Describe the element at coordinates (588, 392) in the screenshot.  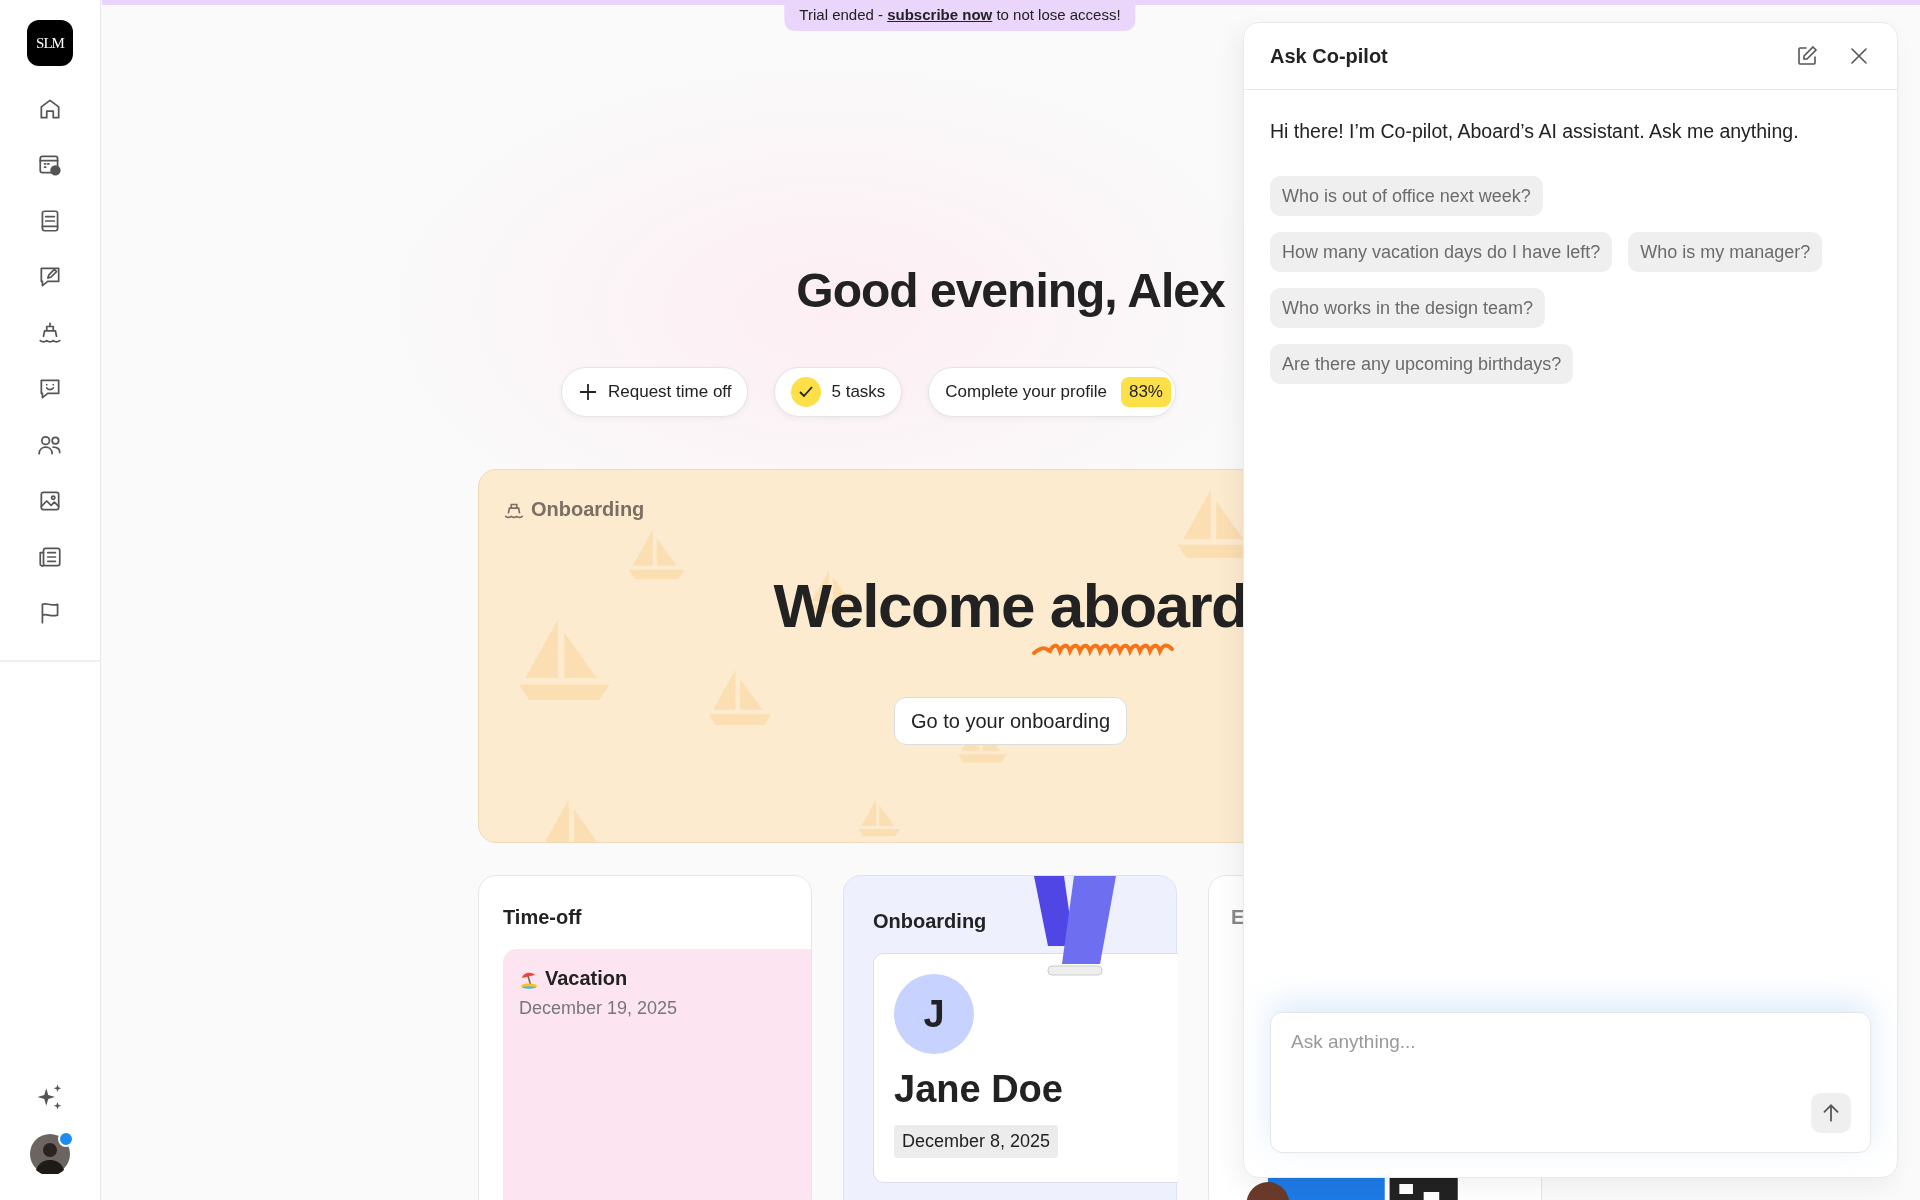
I see `plus-icon` at that location.